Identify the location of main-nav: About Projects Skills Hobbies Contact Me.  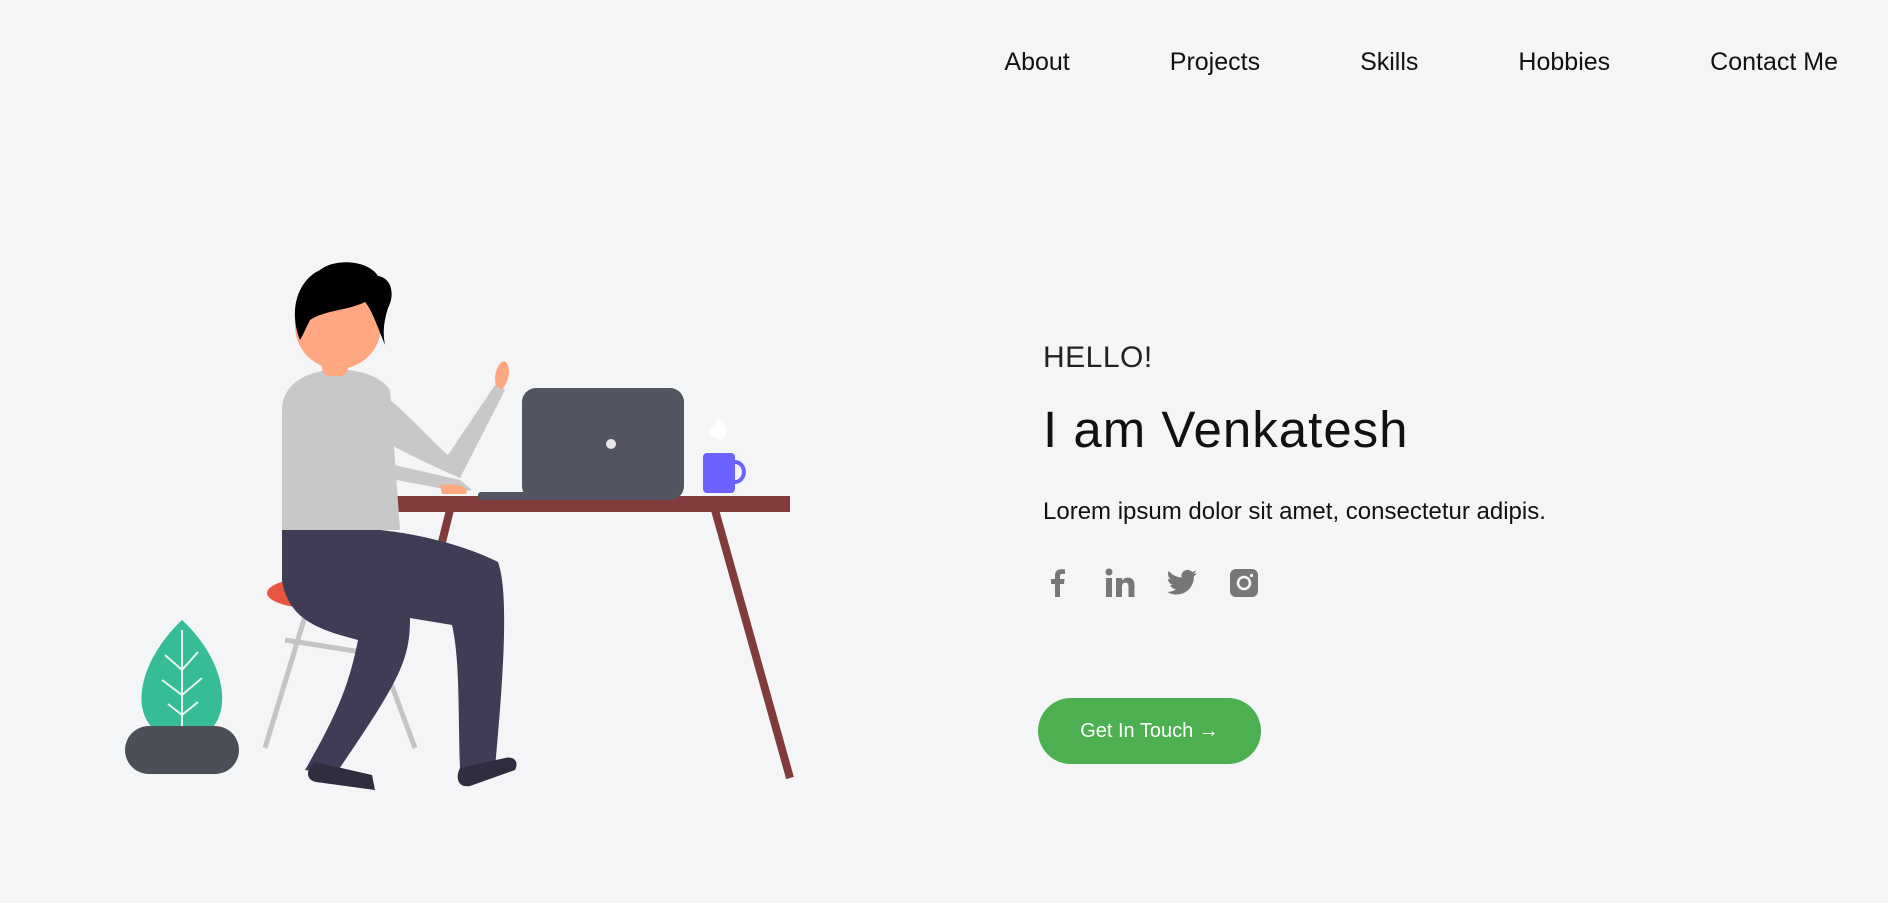
(1421, 62).